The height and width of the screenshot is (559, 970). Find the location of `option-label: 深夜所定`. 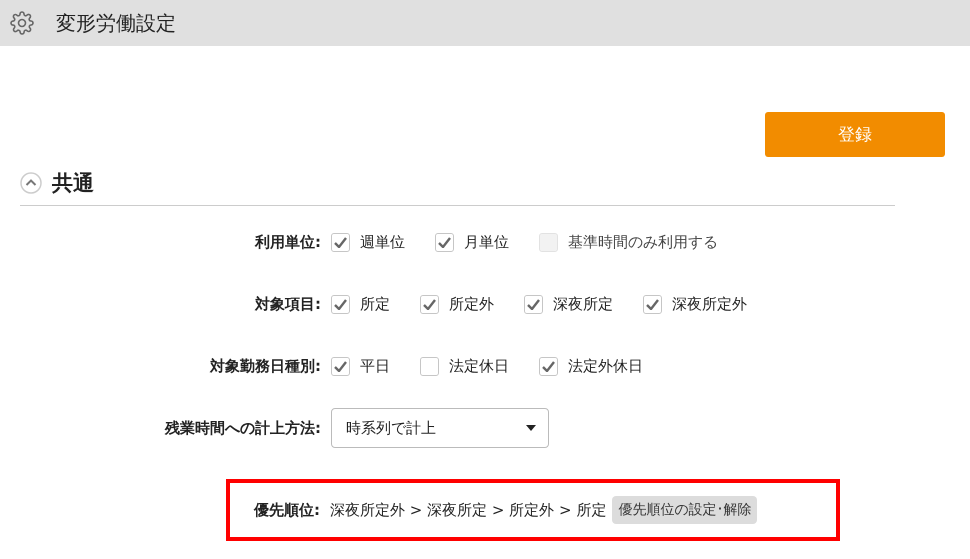

option-label: 深夜所定 is located at coordinates (583, 304).